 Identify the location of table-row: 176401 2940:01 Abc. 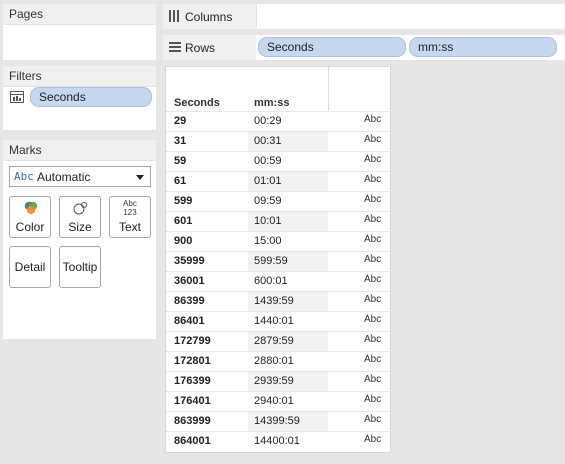
(278, 401).